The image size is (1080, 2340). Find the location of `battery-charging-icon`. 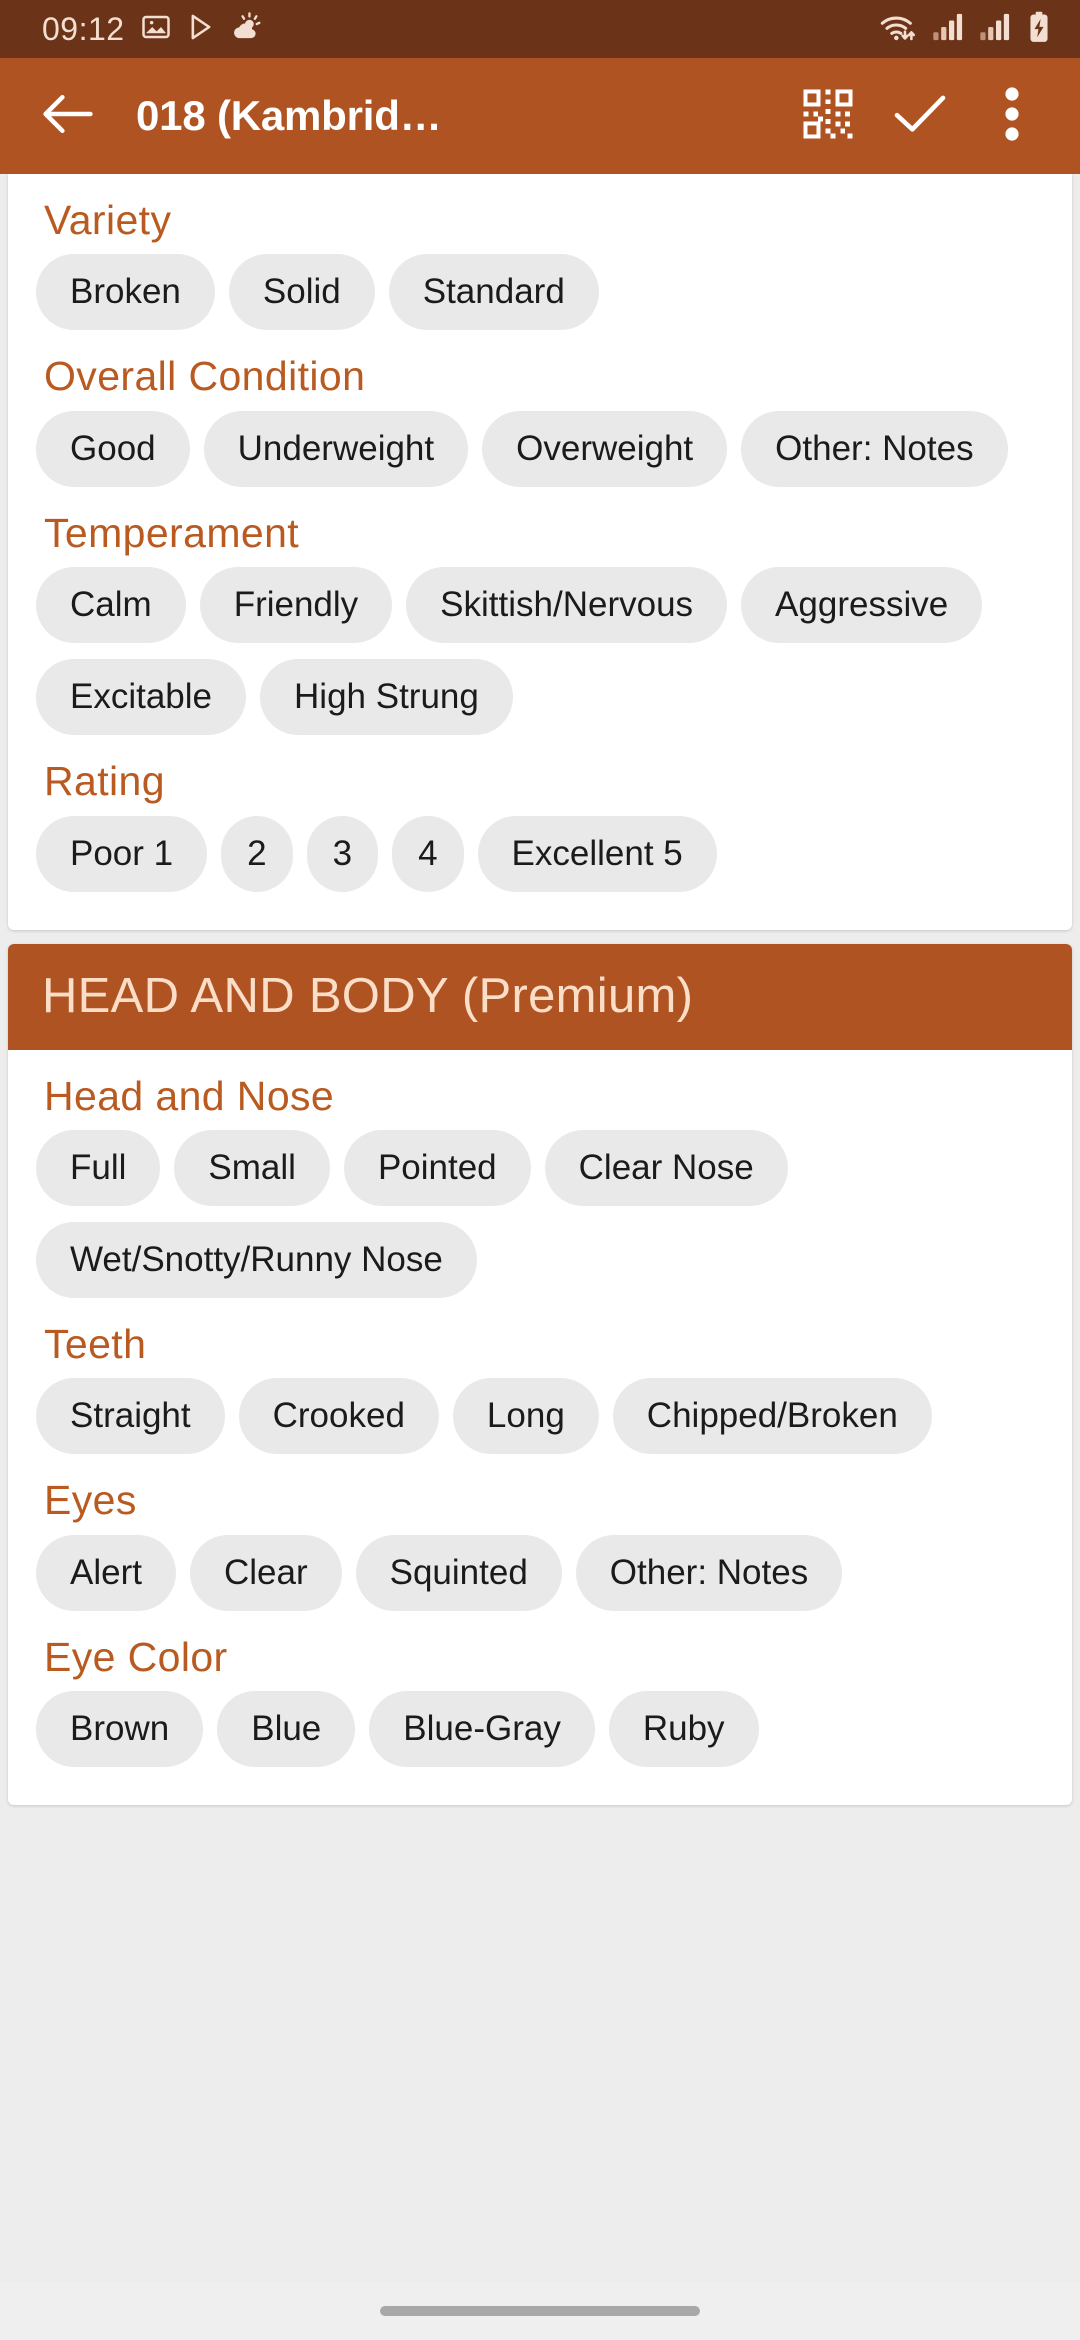

battery-charging-icon is located at coordinates (1039, 29).